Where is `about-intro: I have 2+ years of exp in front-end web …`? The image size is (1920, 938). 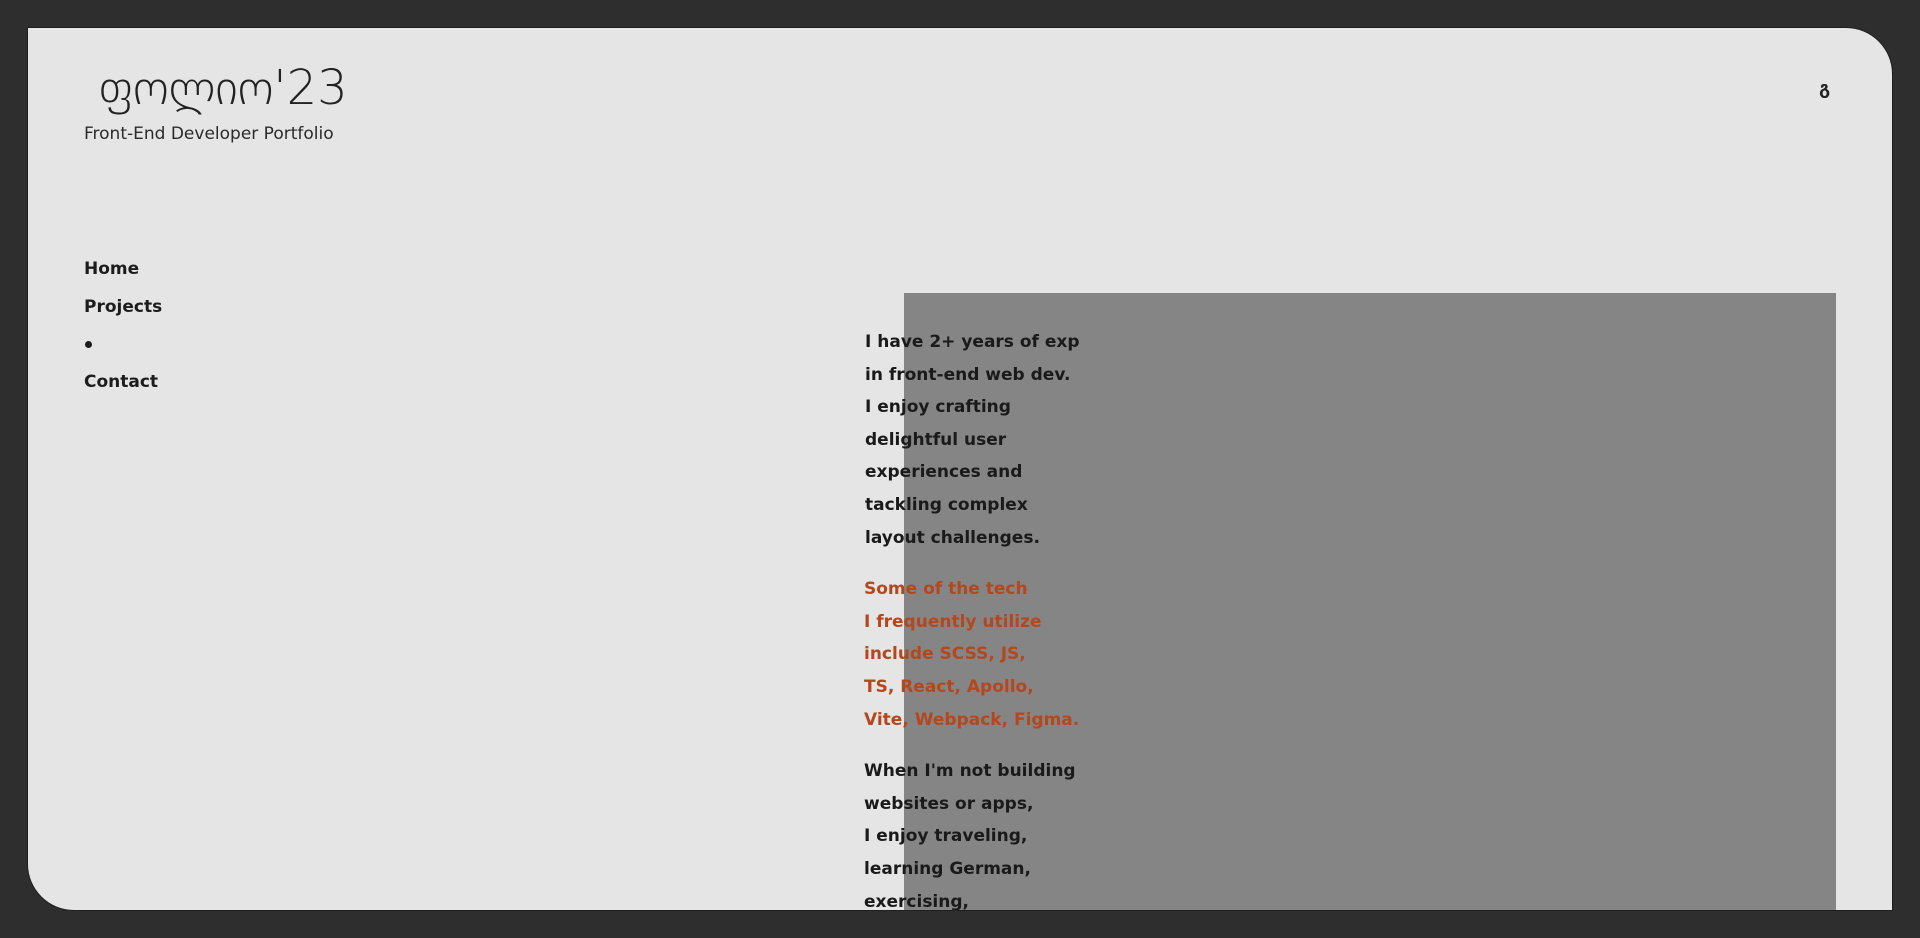 about-intro: I have 2+ years of exp in front-end web … is located at coordinates (985, 440).